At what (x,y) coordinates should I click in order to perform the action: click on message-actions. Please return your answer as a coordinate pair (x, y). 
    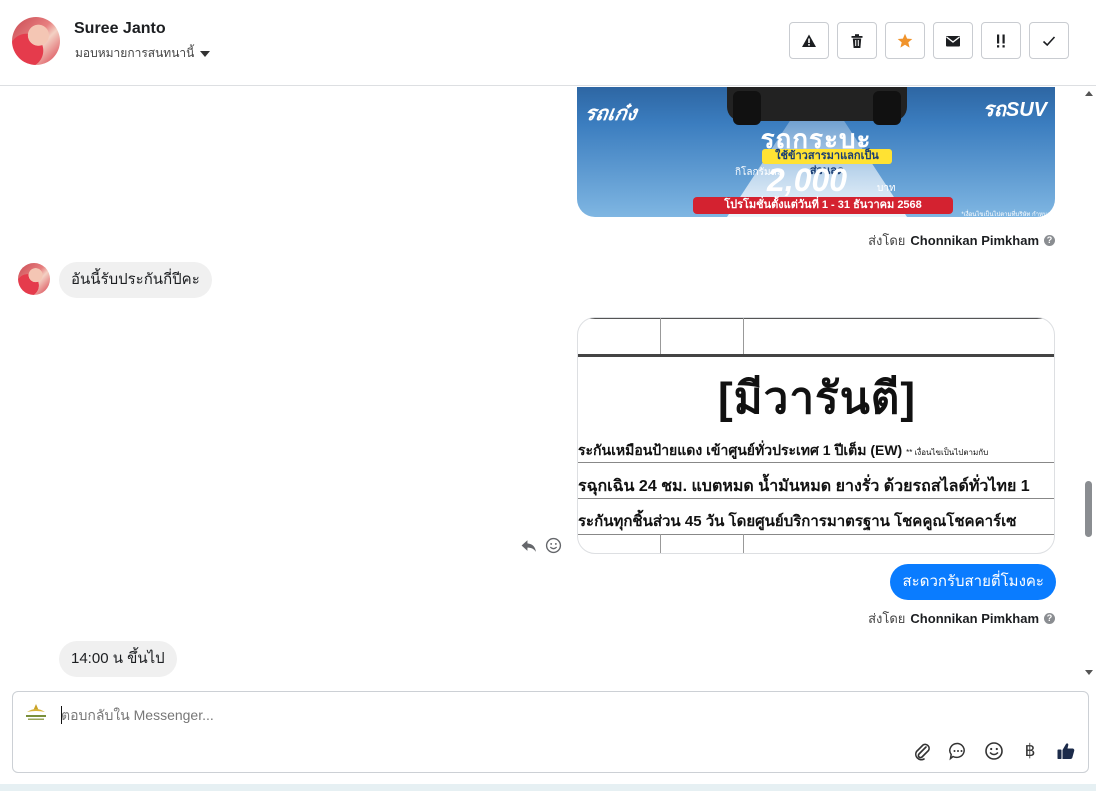
    Looking at the image, I should click on (541, 545).